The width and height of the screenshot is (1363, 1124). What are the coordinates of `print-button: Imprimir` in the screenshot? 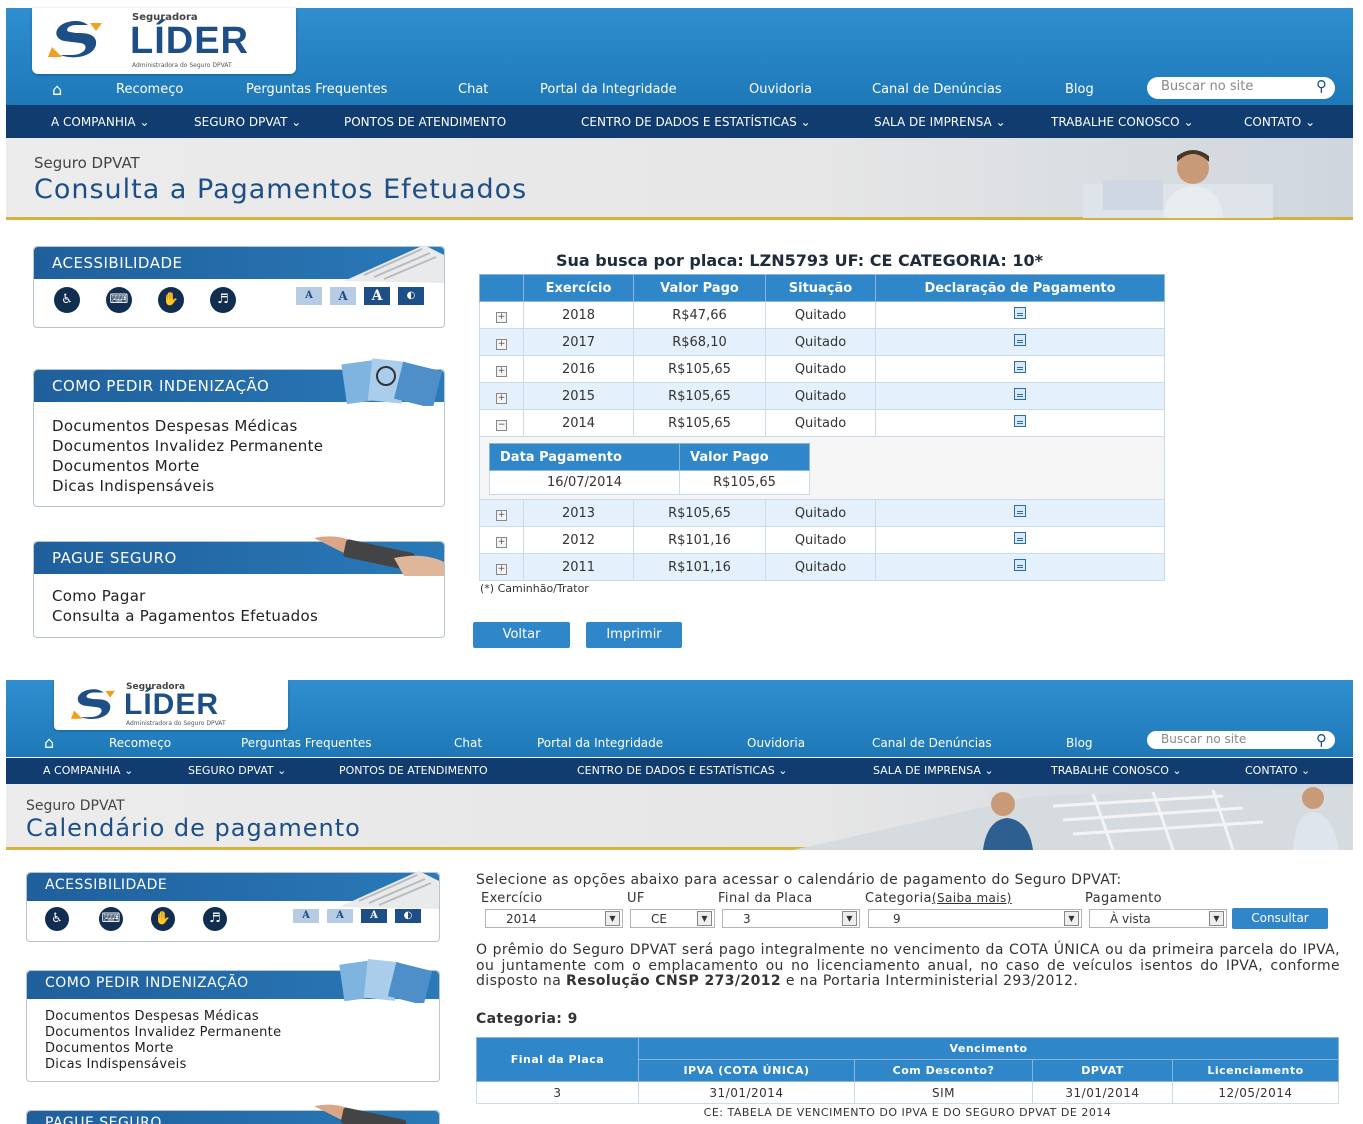 It's located at (634, 635).